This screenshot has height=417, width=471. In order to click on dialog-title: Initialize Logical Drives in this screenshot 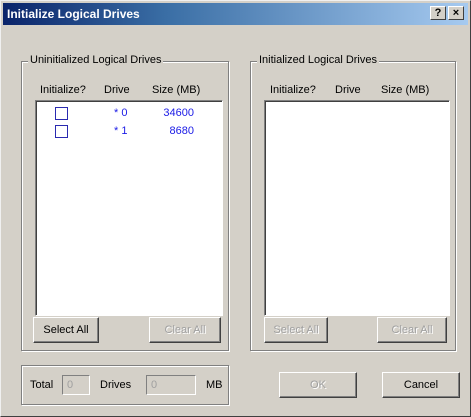, I will do `click(73, 14)`.